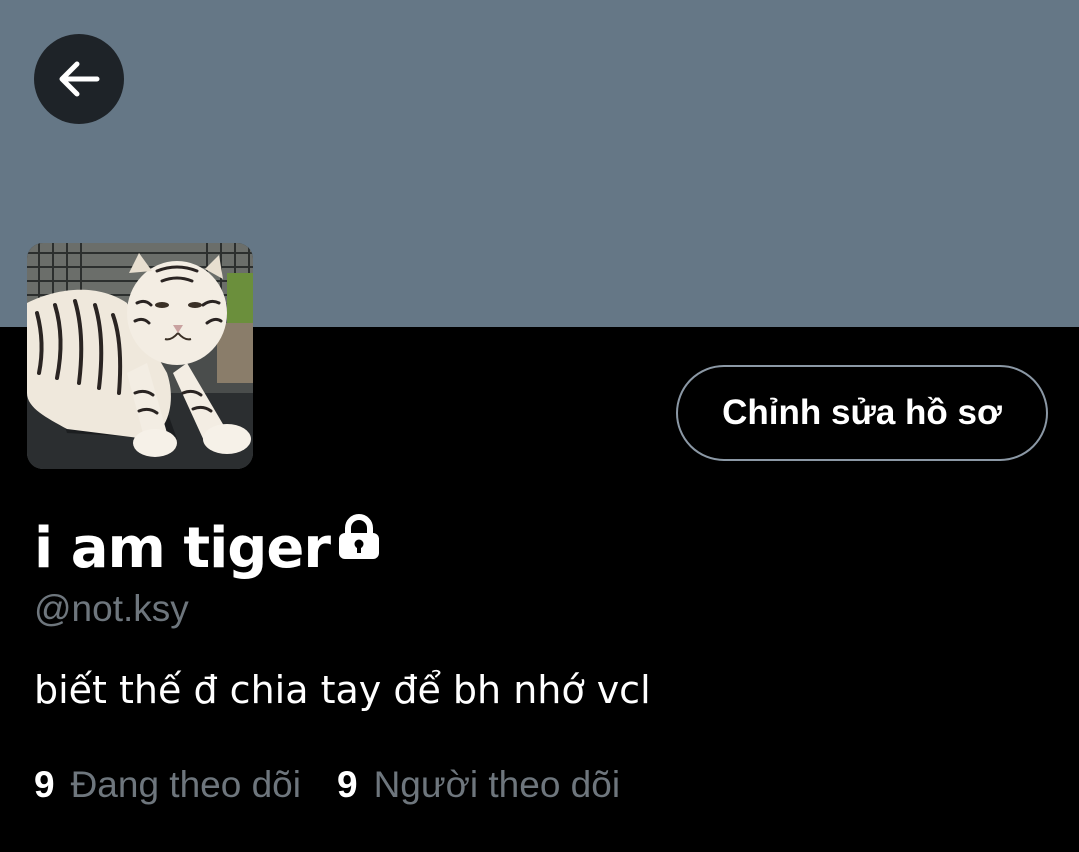 The height and width of the screenshot is (852, 1079). What do you see at coordinates (182, 548) in the screenshot?
I see `display-name: i am tiger` at bounding box center [182, 548].